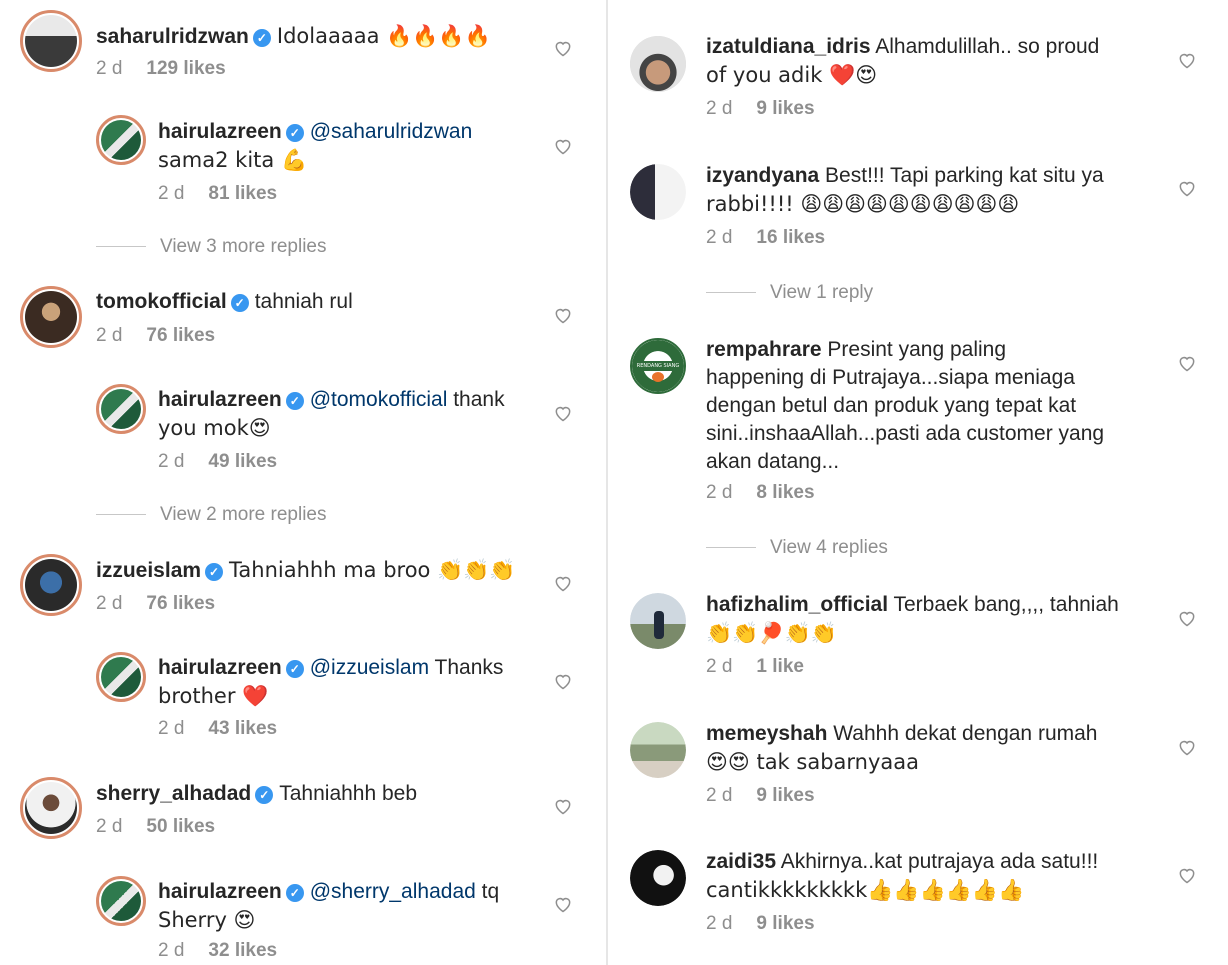 Image resolution: width=1228 pixels, height=965 pixels. I want to click on likes-count: 81 likes, so click(242, 193).